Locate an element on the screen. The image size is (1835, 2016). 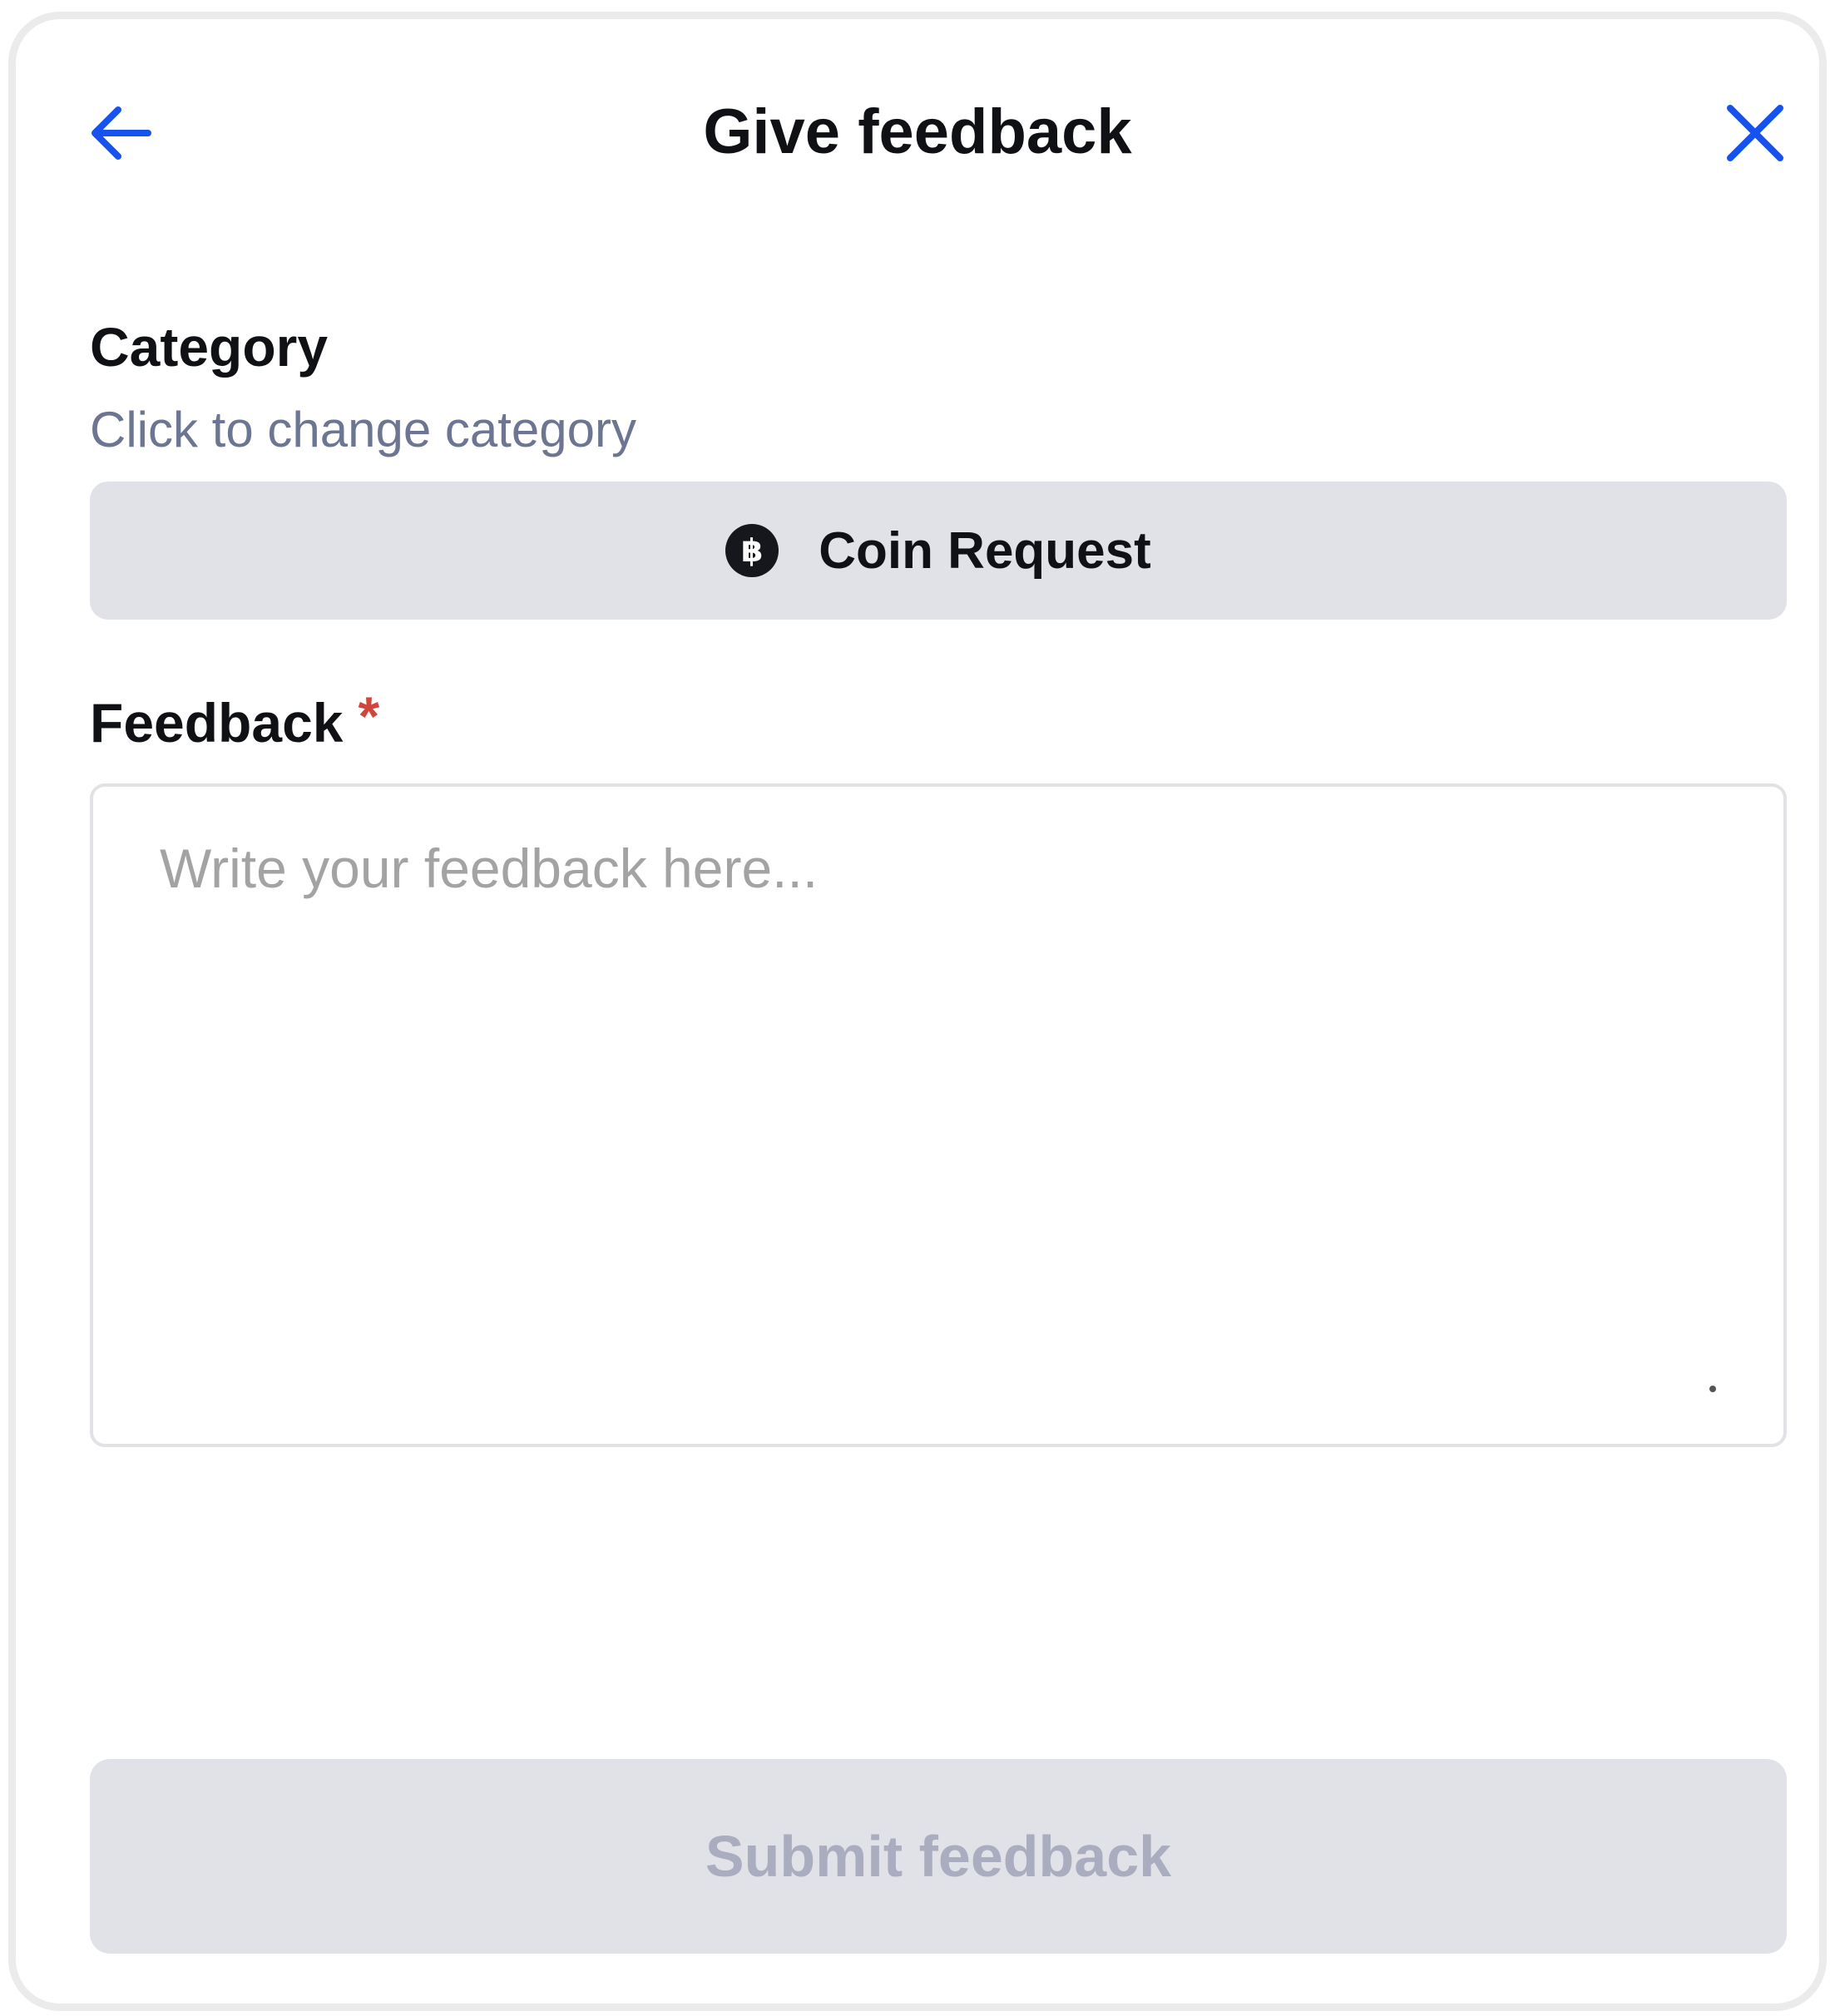
feedback-label-text: Feedback is located at coordinates (217, 723).